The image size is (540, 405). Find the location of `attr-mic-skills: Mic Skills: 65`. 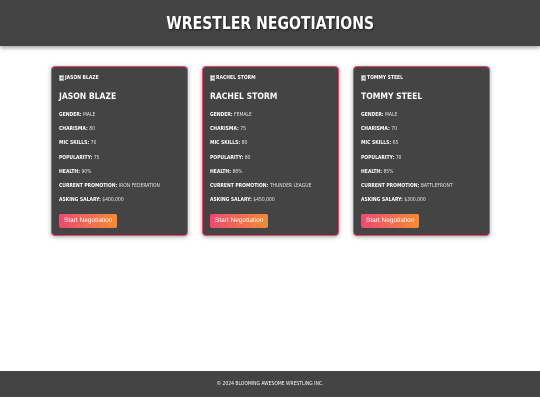

attr-mic-skills: Mic Skills: 65 is located at coordinates (421, 143).